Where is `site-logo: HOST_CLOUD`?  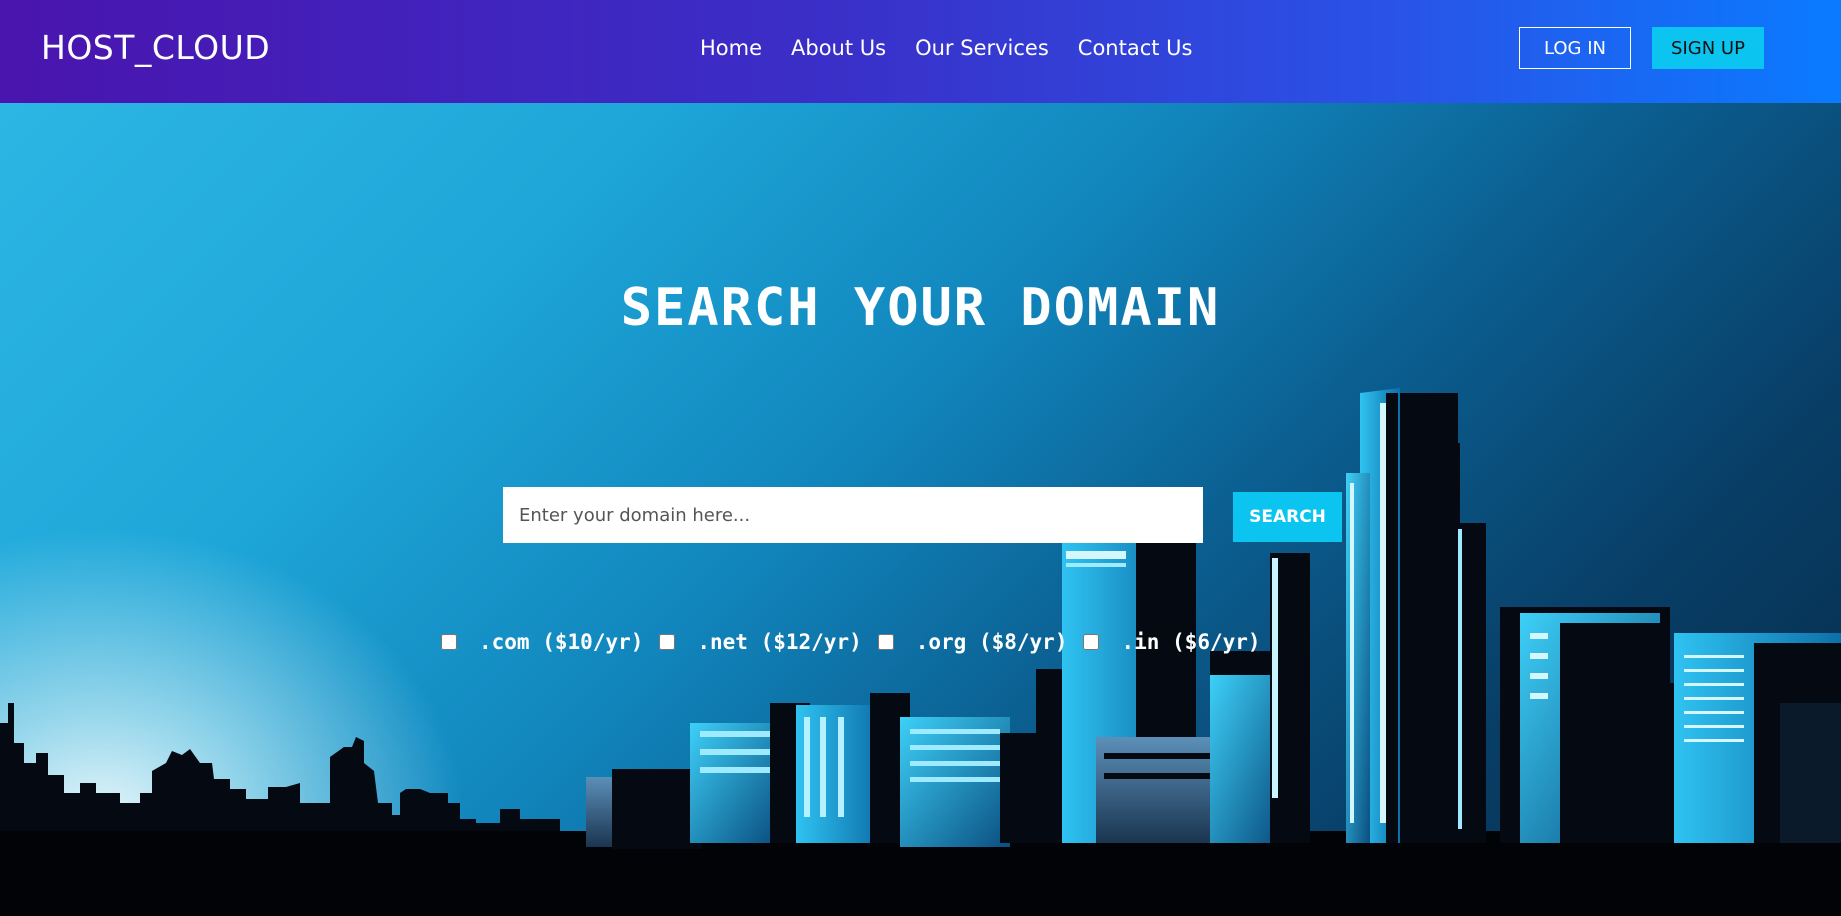 site-logo: HOST_CLOUD is located at coordinates (155, 47).